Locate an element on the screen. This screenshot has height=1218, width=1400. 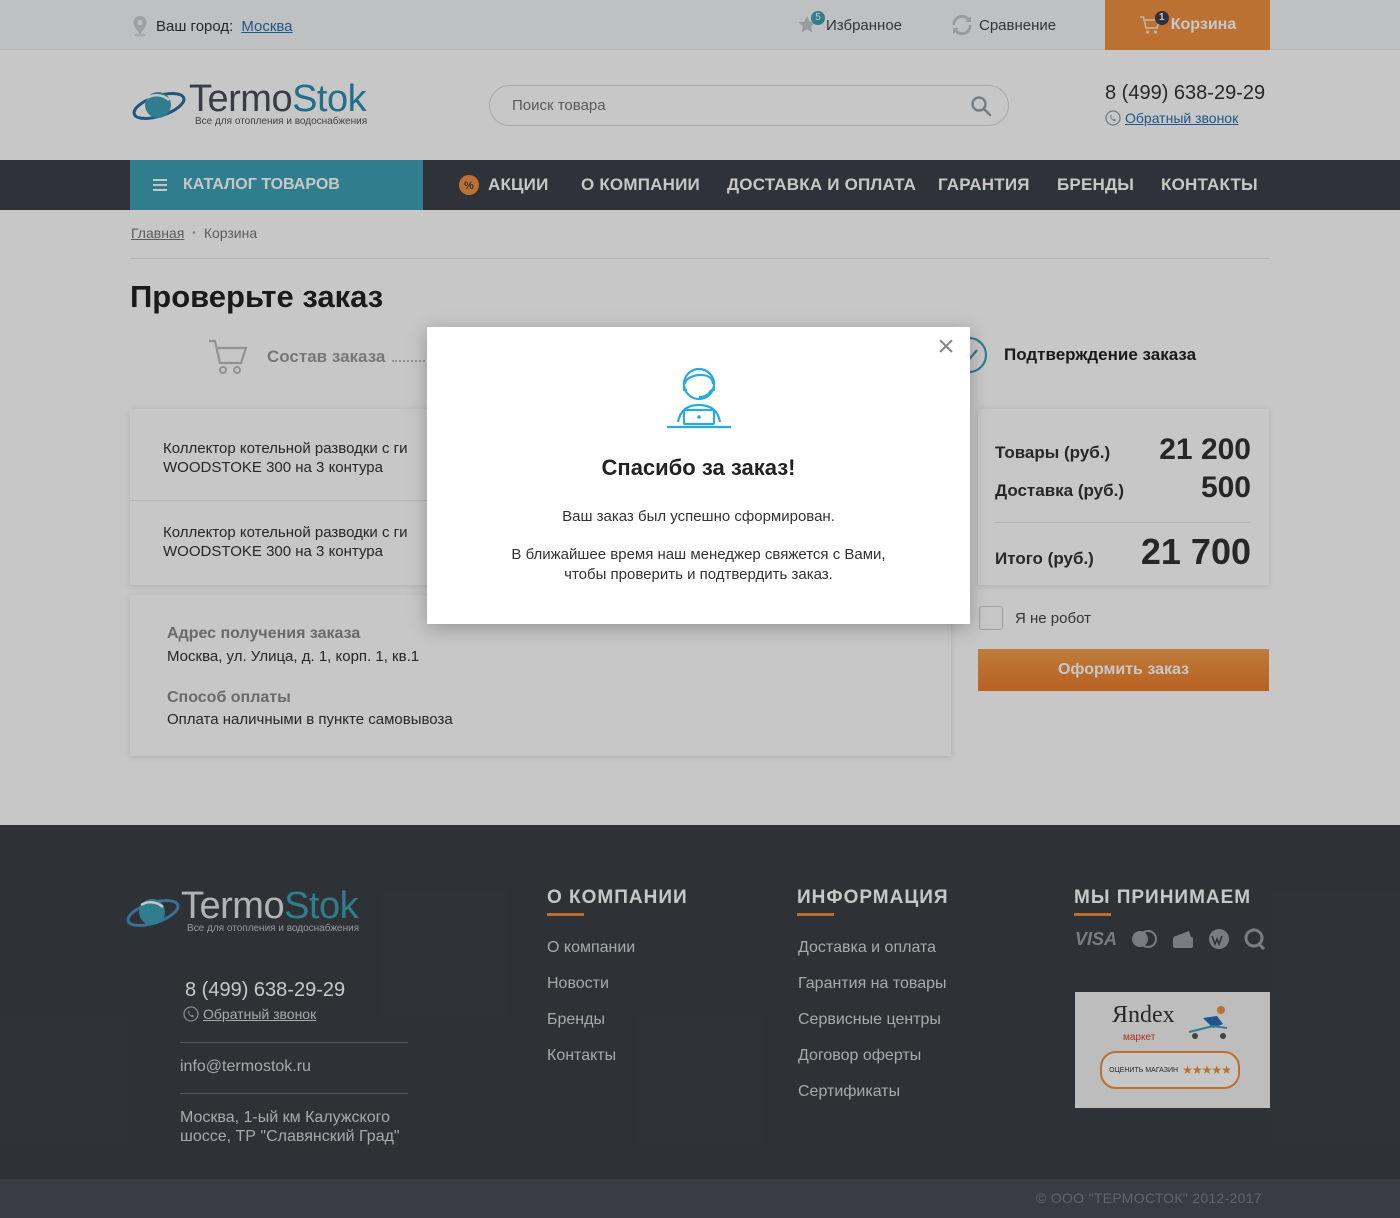
close-icon: × is located at coordinates (946, 347).